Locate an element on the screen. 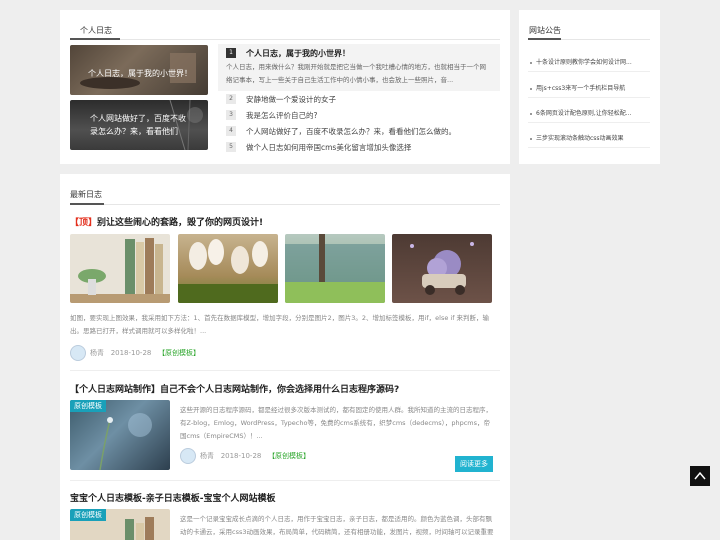  diary-thumb-1-caption: 个人日志，属于我的小世界！ is located at coordinates (140, 73).